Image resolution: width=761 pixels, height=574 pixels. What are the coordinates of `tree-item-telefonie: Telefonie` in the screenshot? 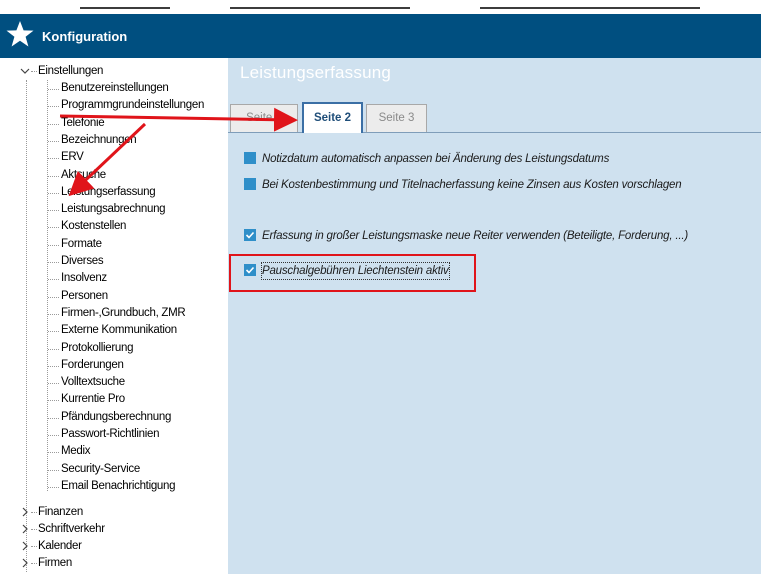 It's located at (83, 123).